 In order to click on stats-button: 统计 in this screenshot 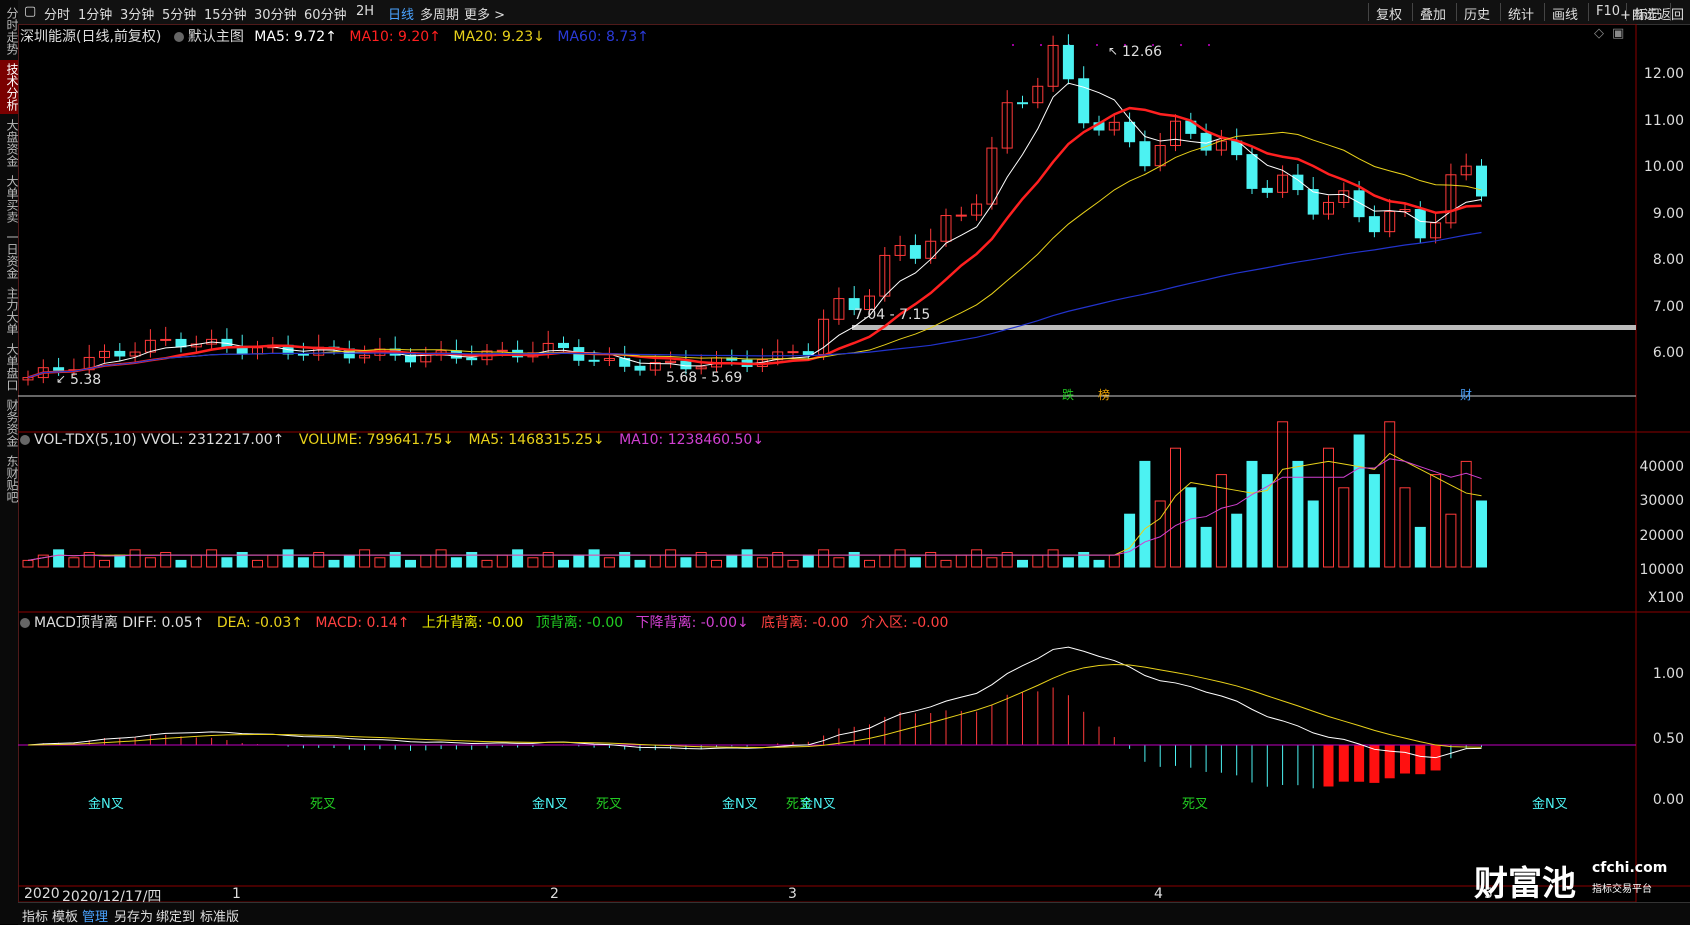, I will do `click(1521, 13)`.